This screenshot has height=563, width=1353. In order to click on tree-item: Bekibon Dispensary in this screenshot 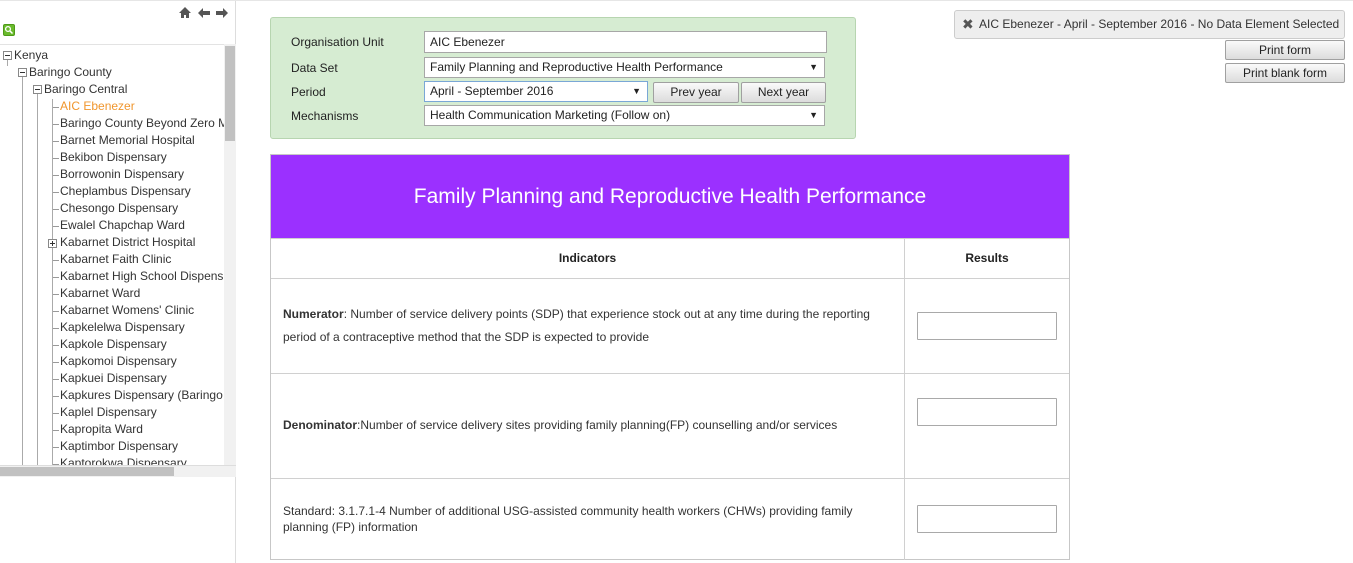, I will do `click(113, 157)`.